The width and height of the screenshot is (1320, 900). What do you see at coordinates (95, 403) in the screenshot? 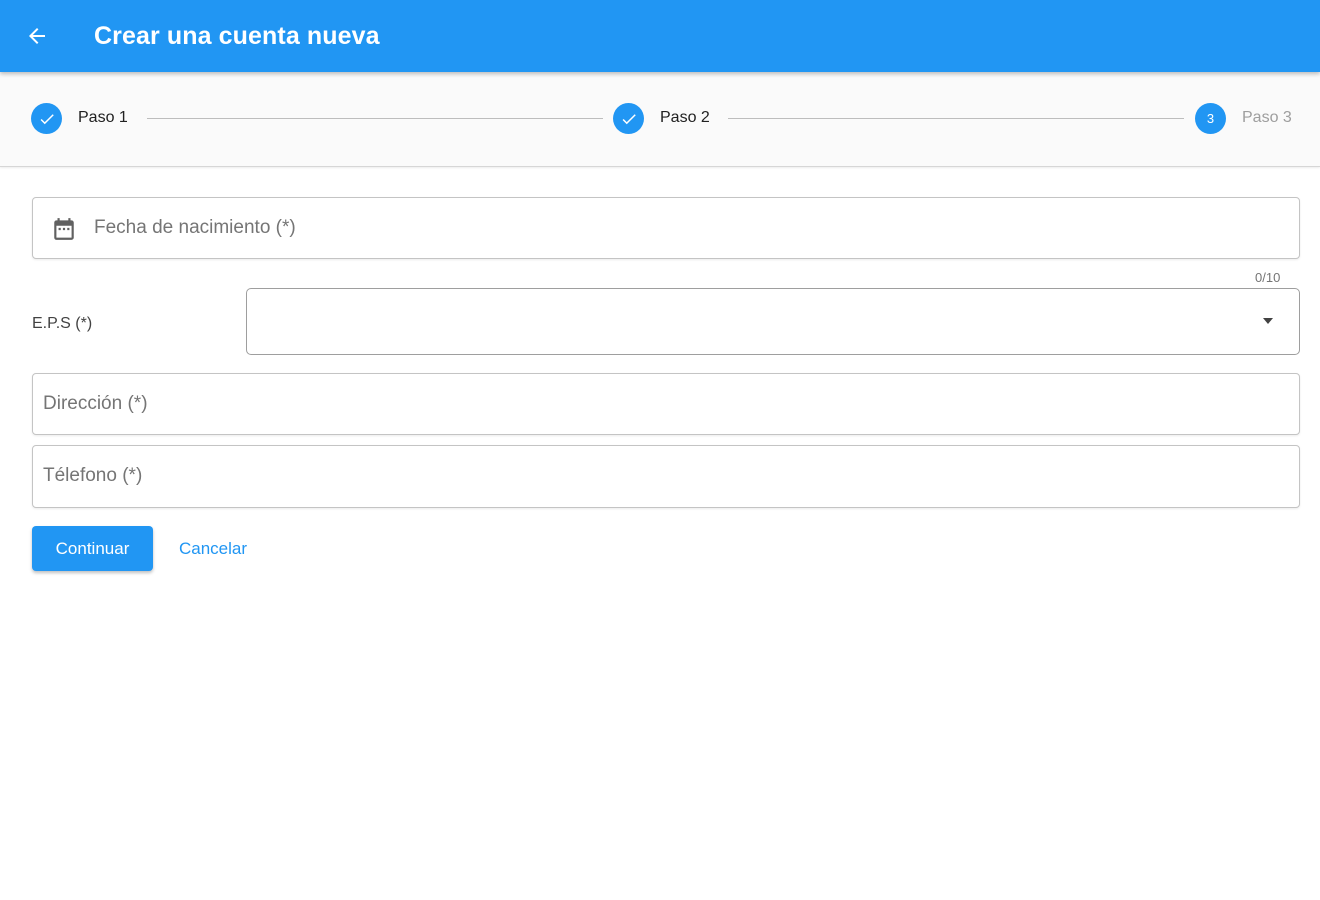
I see `address-placeholder: Dirección (*)` at bounding box center [95, 403].